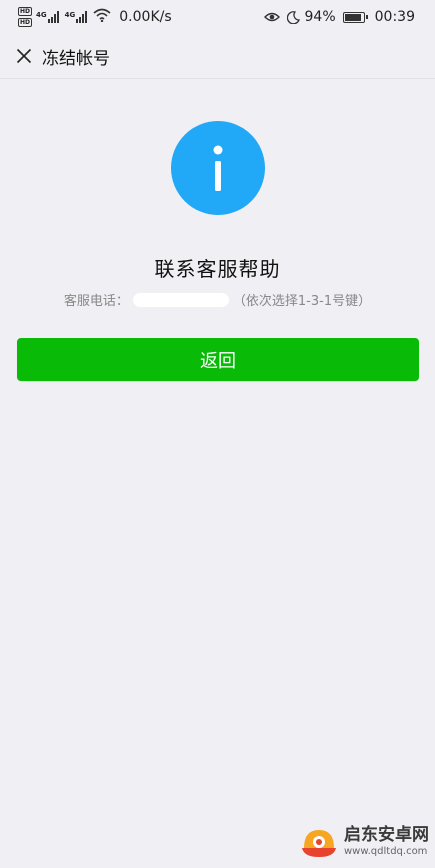 This screenshot has width=435, height=868. I want to click on phone-label: 客服电话：, so click(96, 301).